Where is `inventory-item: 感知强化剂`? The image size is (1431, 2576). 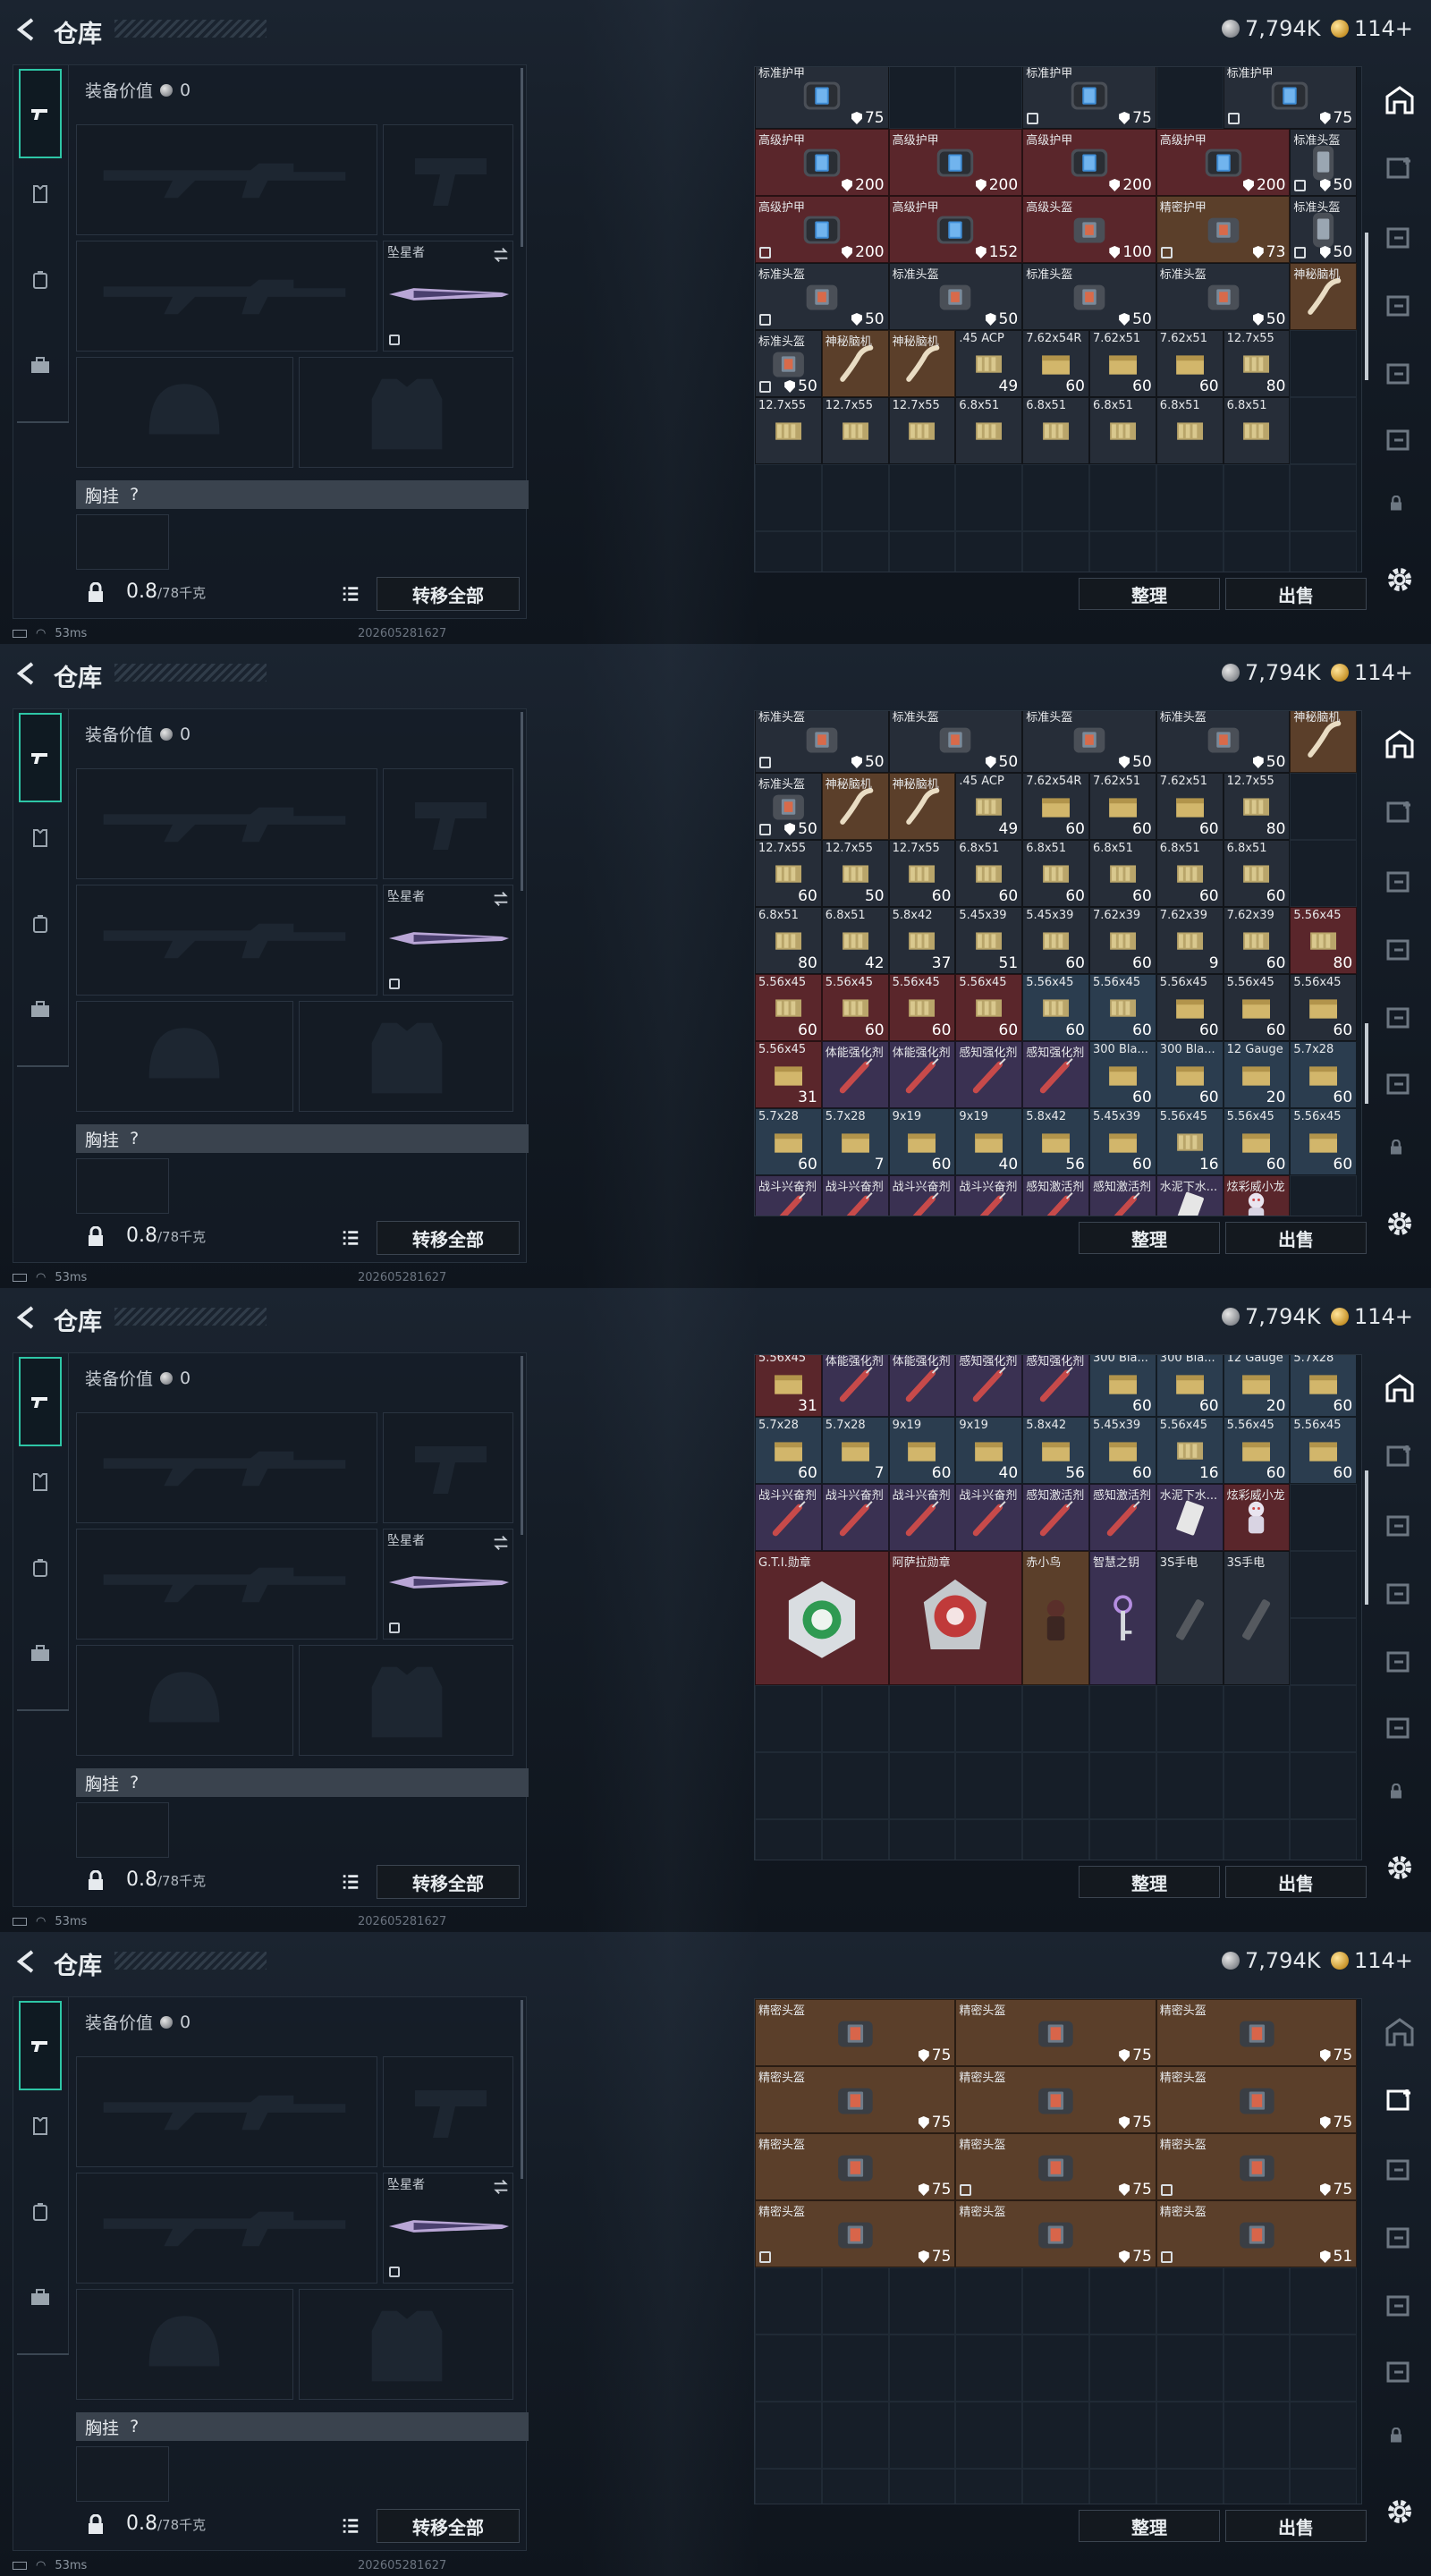 inventory-item: 感知强化剂 is located at coordinates (989, 1074).